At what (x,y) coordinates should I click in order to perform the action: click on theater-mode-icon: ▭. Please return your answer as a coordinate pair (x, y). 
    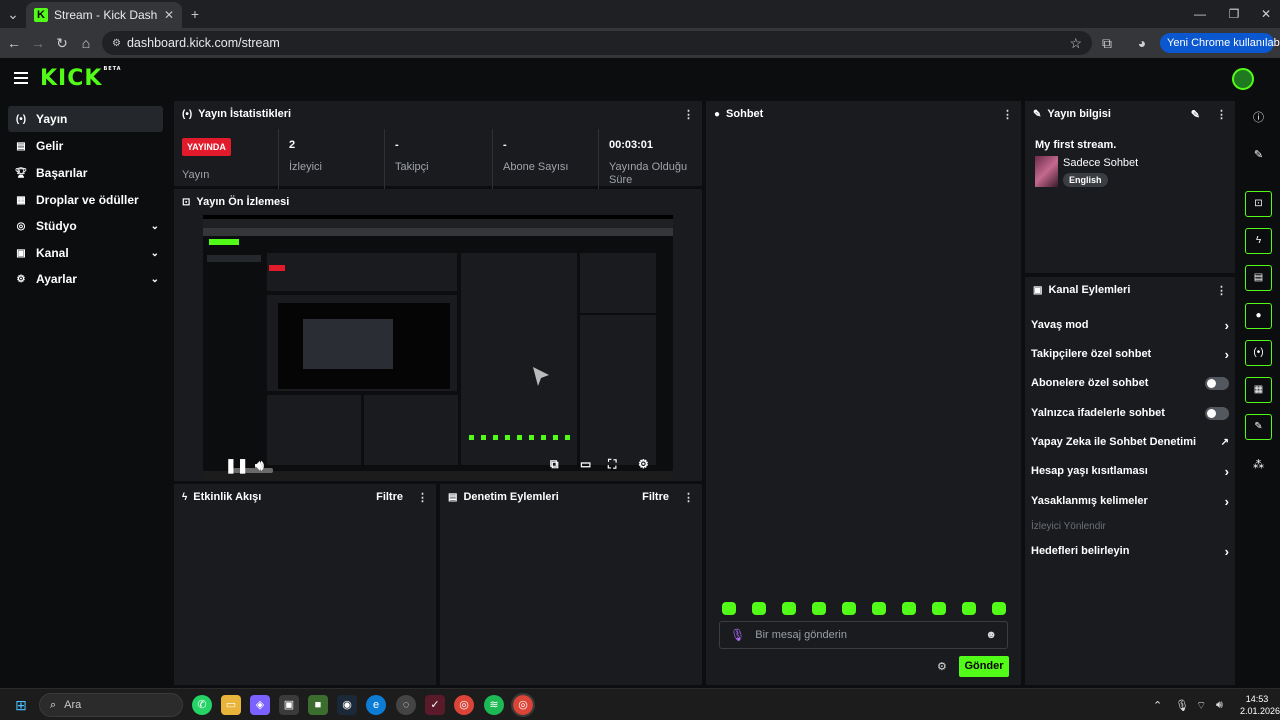
    Looking at the image, I should click on (585, 464).